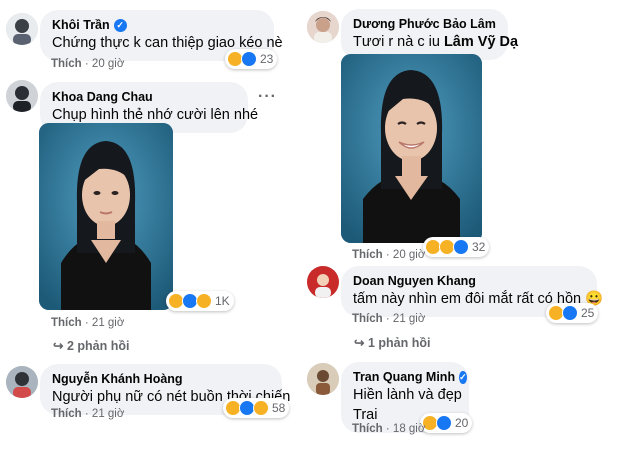  I want to click on comment-actions: Thích · 18 giờ, so click(388, 429).